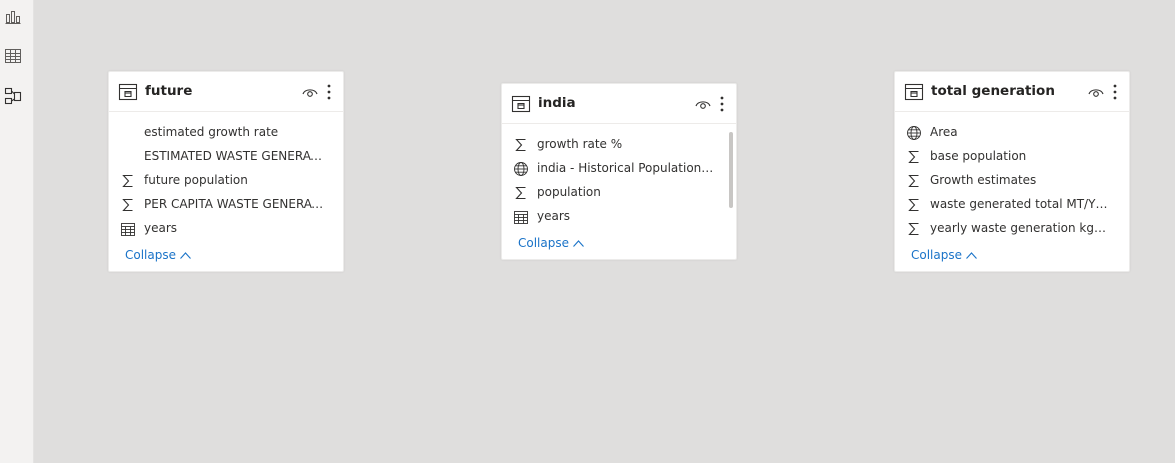 This screenshot has height=463, width=1175. I want to click on field-item: waste generated total MT/YEAR, so click(1012, 205).